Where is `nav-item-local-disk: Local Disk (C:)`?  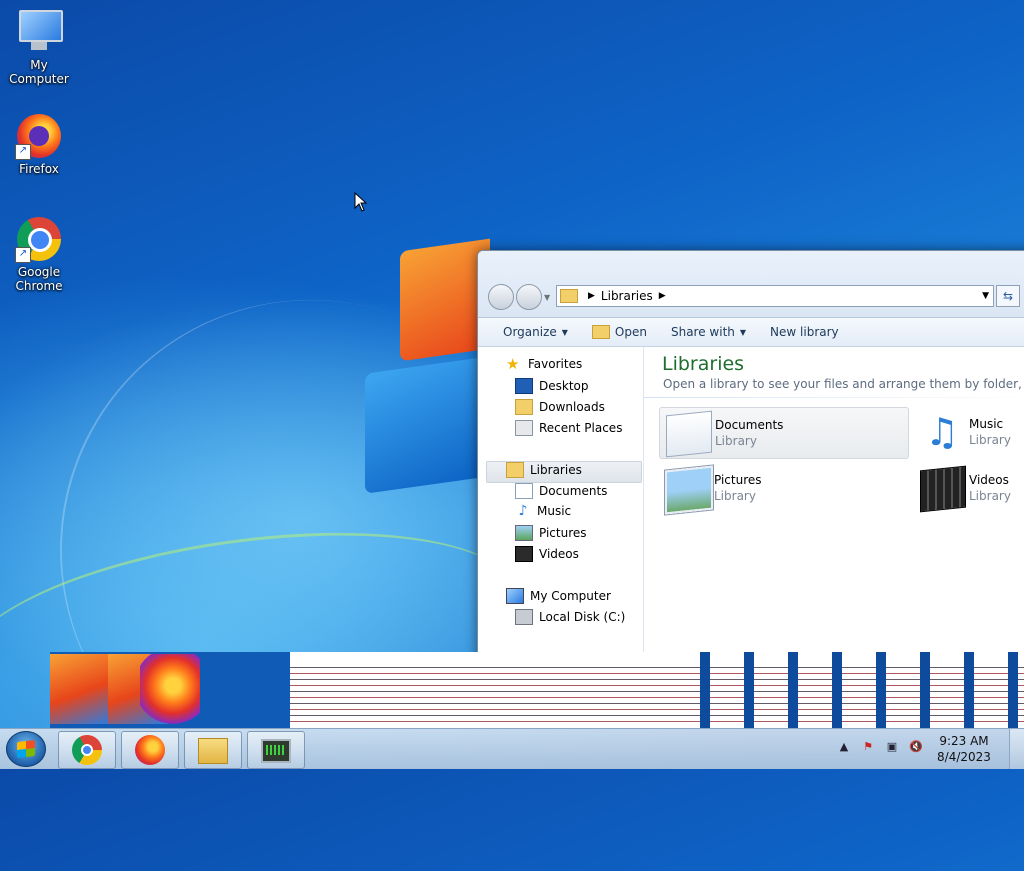 nav-item-local-disk: Local Disk (C:) is located at coordinates (570, 617).